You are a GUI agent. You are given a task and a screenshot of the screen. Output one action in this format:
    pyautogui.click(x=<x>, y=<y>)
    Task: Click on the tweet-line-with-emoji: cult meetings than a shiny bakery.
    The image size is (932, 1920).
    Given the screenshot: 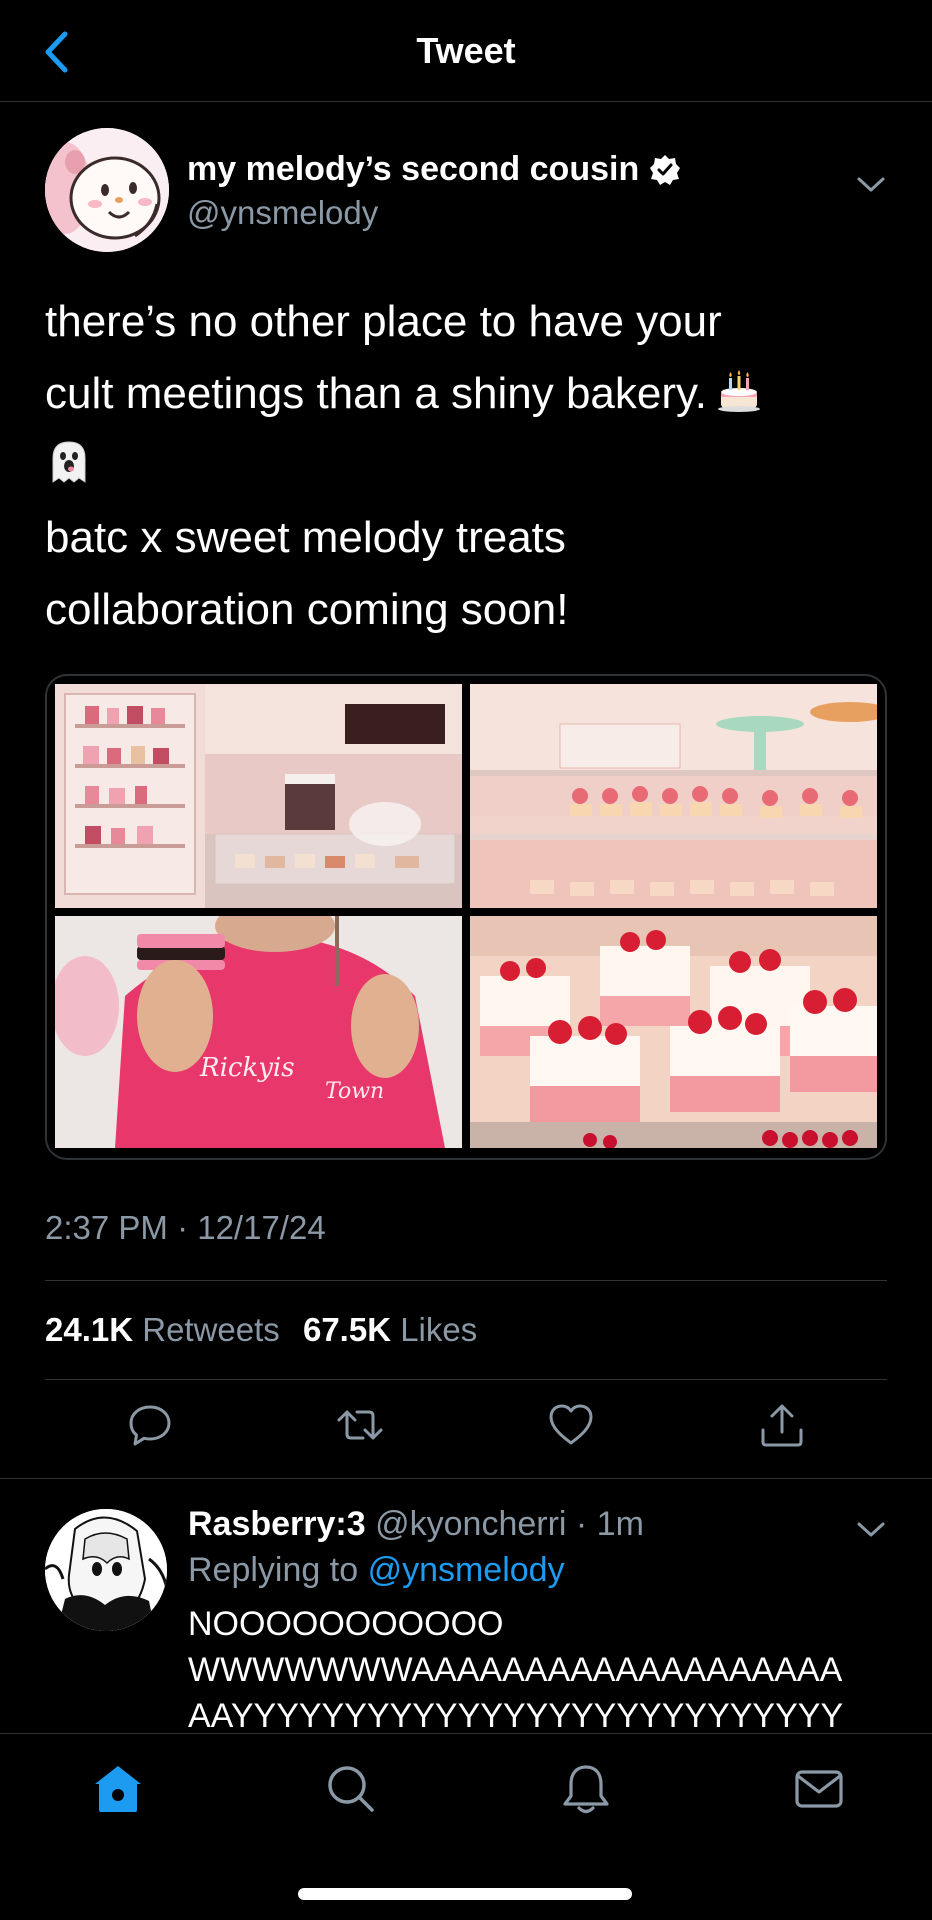 What is the action you would take?
    pyautogui.click(x=466, y=394)
    